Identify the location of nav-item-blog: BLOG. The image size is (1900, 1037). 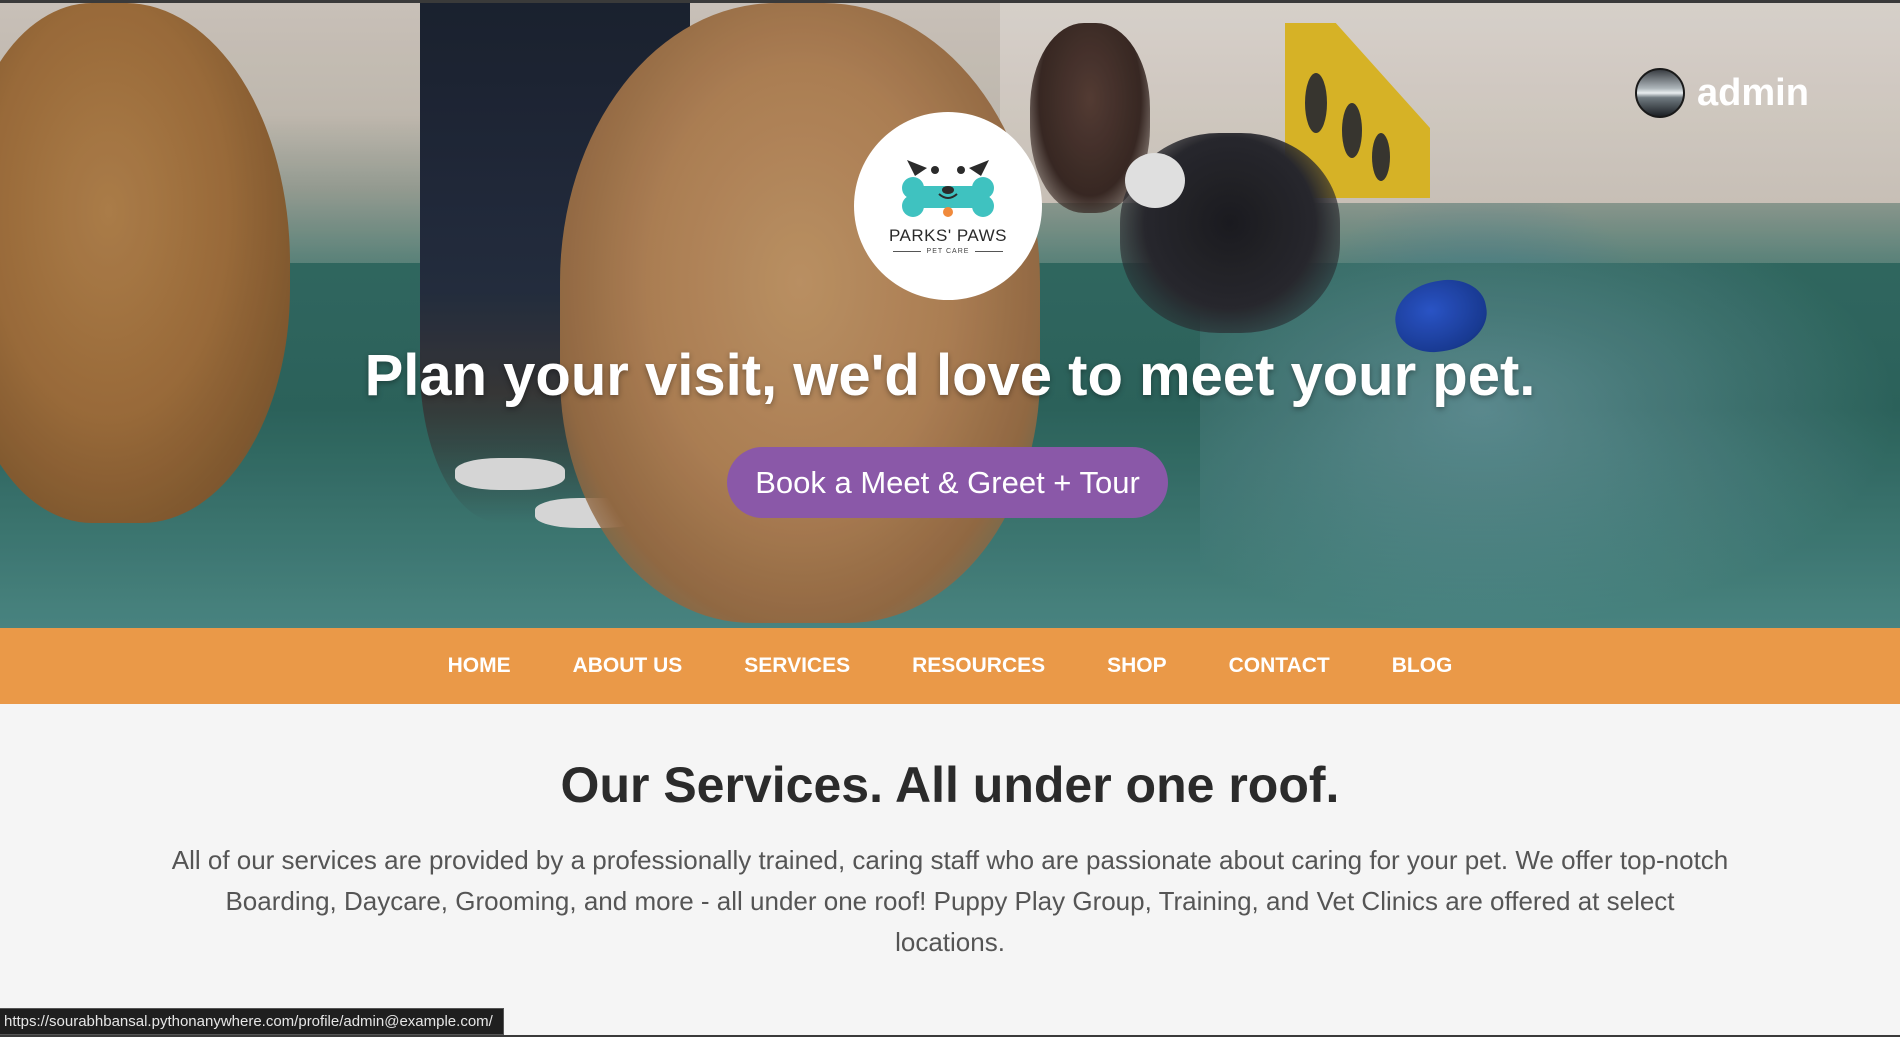
(1422, 666).